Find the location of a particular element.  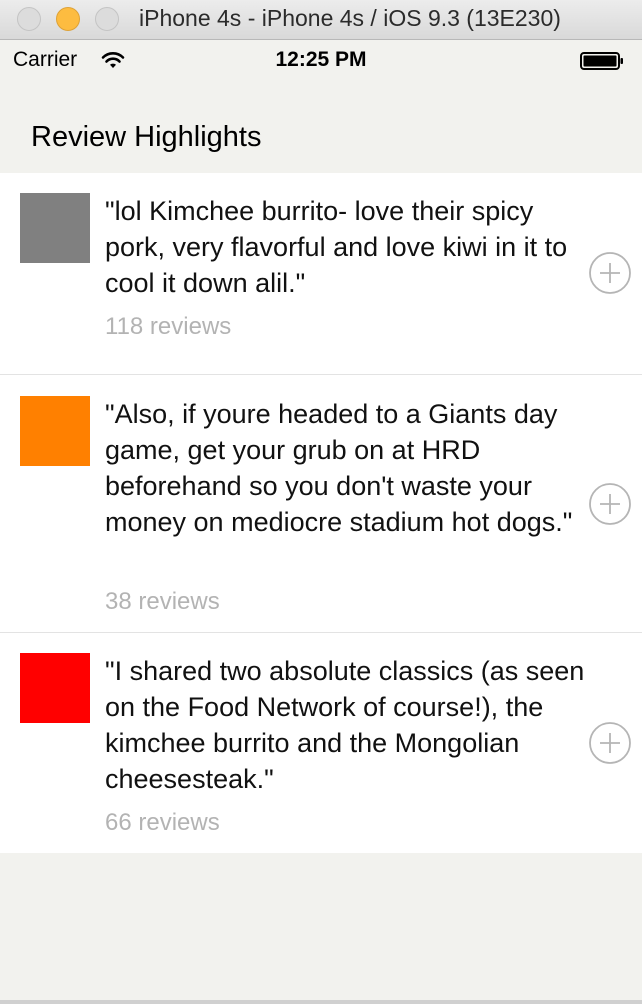

window-minimize-button is located at coordinates (68, 19).